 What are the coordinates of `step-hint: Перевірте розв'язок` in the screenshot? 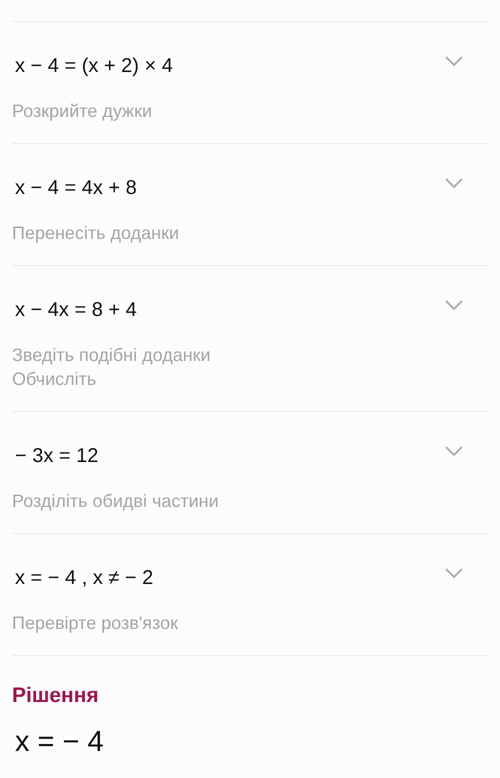 It's located at (95, 623).